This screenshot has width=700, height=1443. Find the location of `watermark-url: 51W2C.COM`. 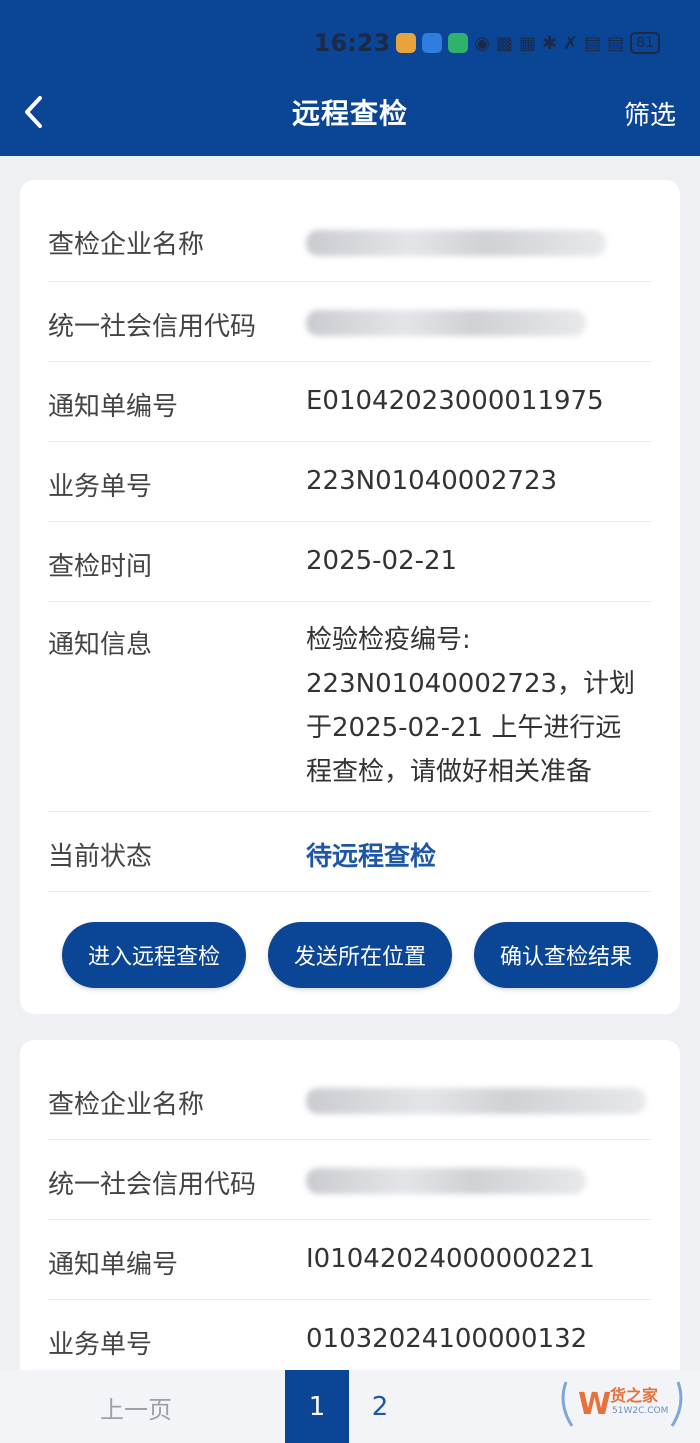

watermark-url: 51W2C.COM is located at coordinates (640, 1411).